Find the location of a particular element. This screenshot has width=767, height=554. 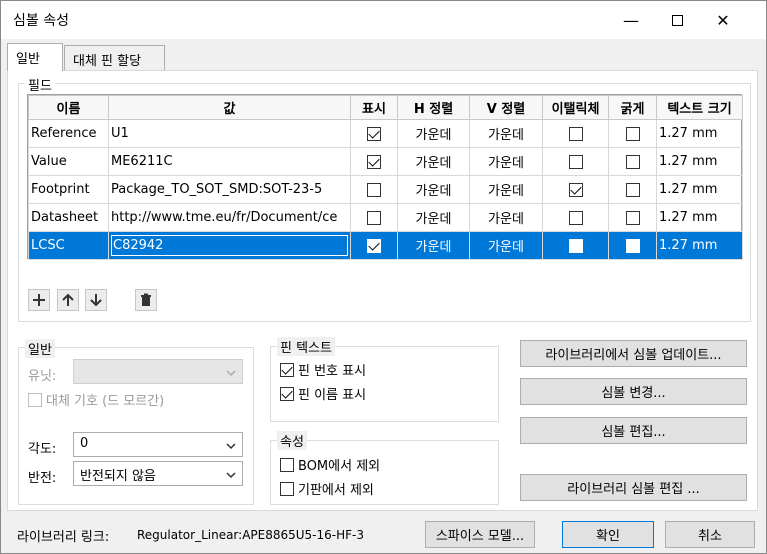

field-value-editor: C82942 is located at coordinates (229, 245).